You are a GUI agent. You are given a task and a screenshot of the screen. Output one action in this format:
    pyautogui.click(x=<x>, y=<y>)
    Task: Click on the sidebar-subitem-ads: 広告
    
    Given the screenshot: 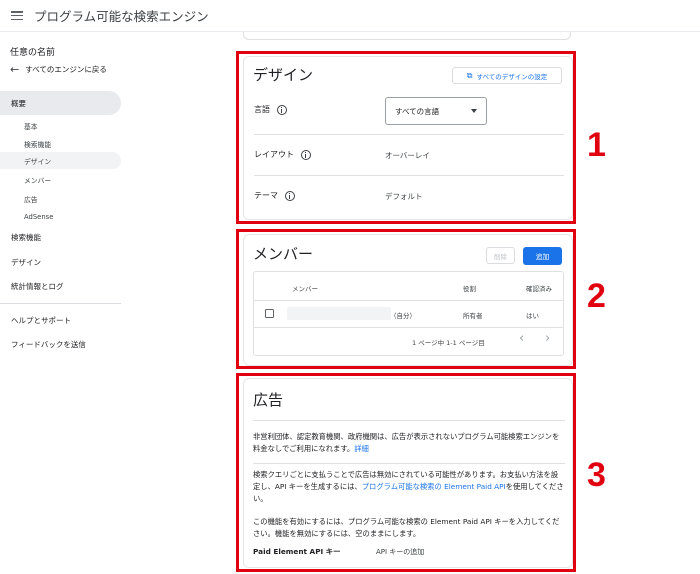 What is the action you would take?
    pyautogui.click(x=19, y=198)
    